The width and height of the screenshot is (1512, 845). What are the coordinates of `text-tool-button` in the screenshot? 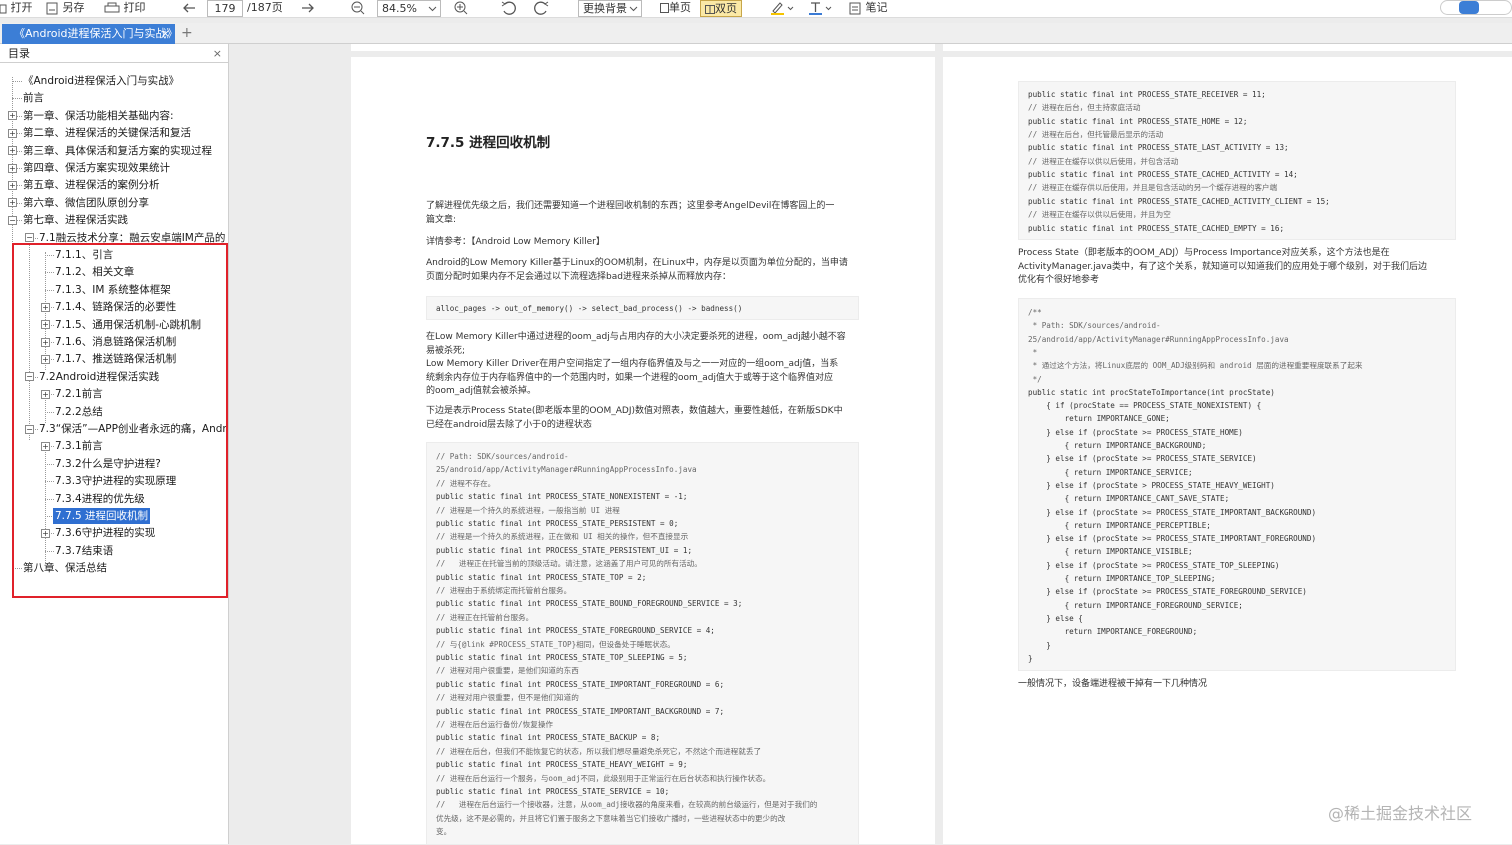 It's located at (820, 8).